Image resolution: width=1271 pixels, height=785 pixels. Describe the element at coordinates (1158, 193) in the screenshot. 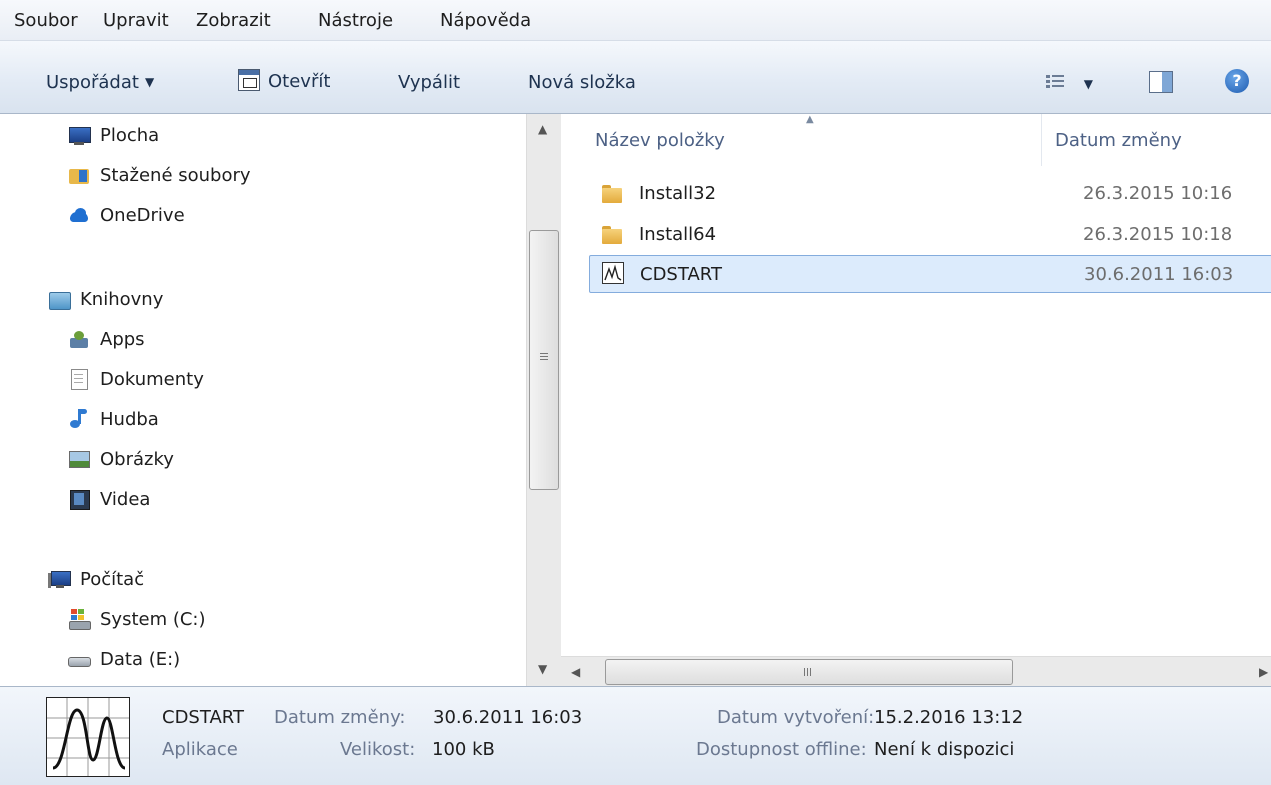

I see `file-date: 26.3.2015 10:16` at that location.